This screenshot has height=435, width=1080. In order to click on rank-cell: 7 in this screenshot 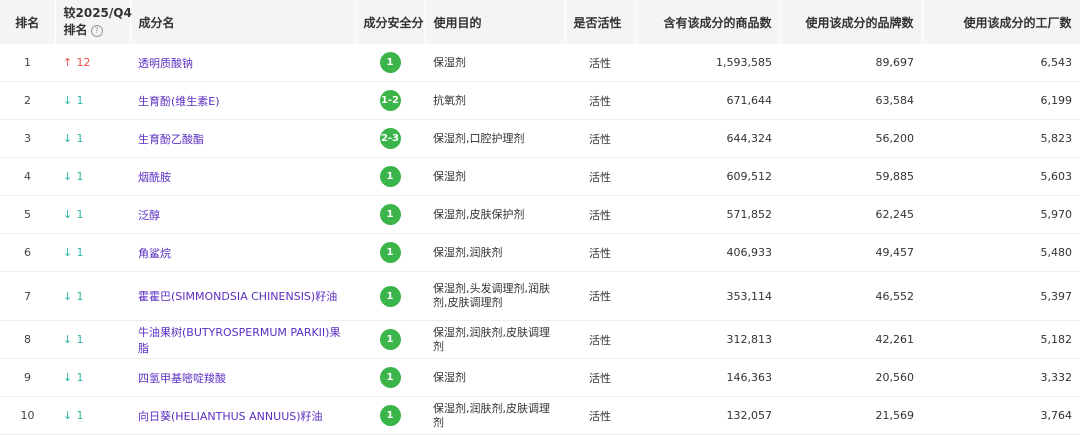, I will do `click(27, 296)`.